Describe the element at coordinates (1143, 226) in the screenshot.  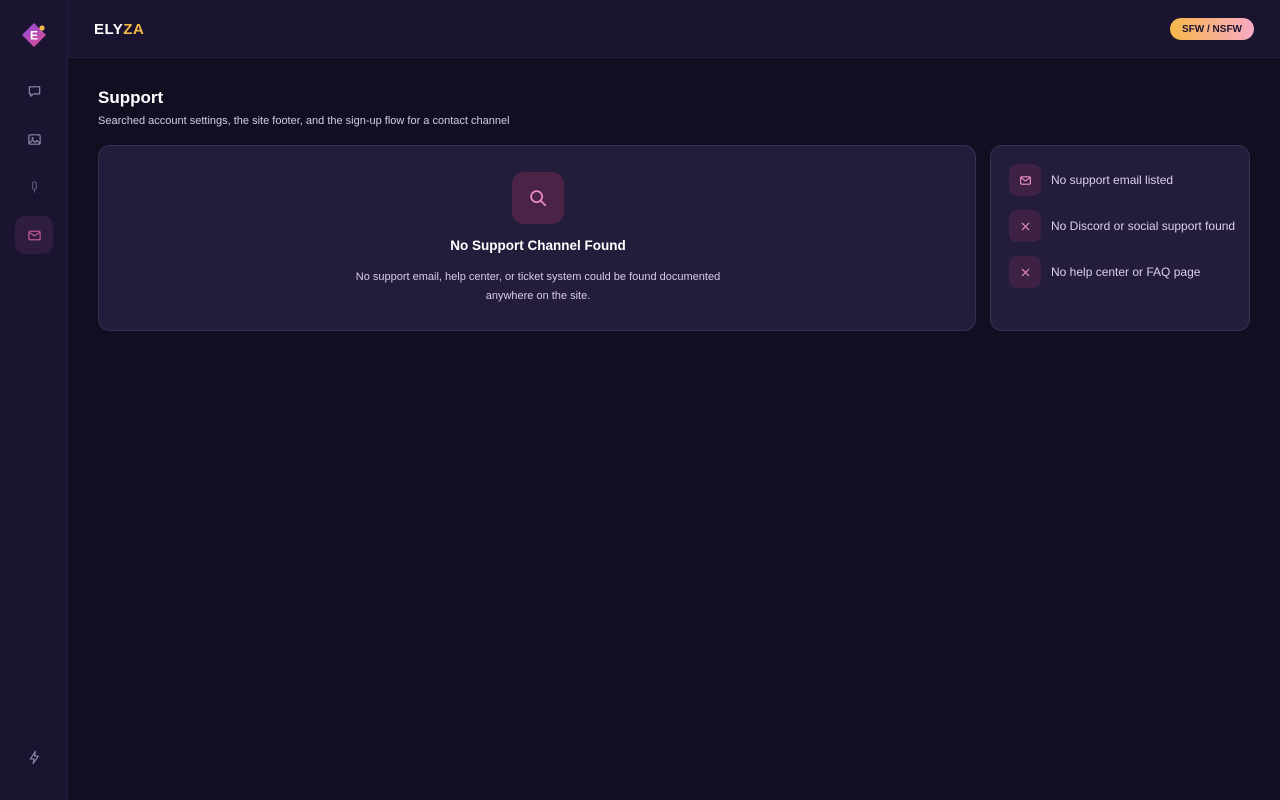
I see `check-label: No Discord or social support found` at that location.